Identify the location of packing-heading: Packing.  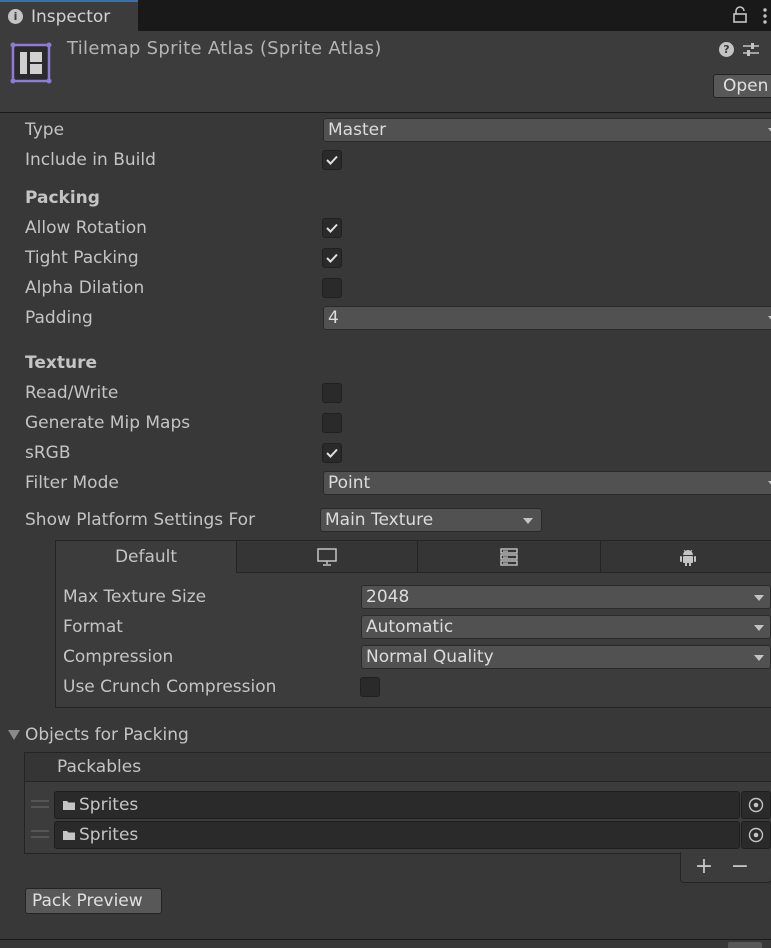
(62, 198).